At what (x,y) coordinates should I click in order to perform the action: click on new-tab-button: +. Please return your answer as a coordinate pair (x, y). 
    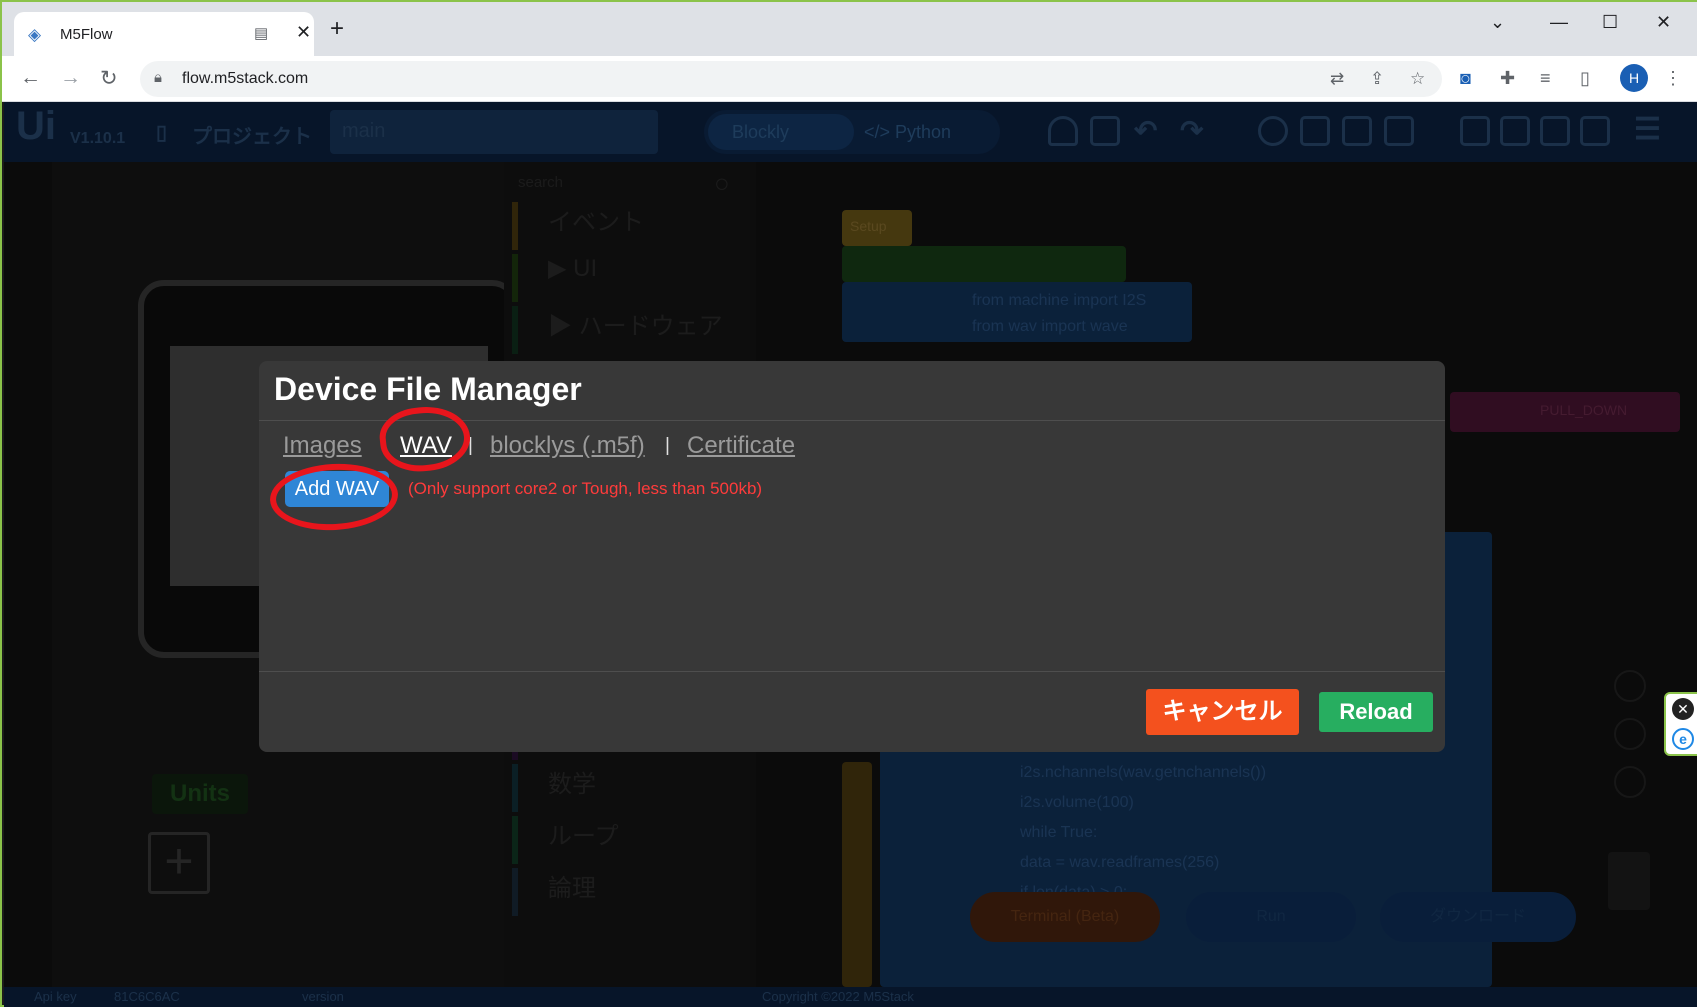
    Looking at the image, I should click on (337, 29).